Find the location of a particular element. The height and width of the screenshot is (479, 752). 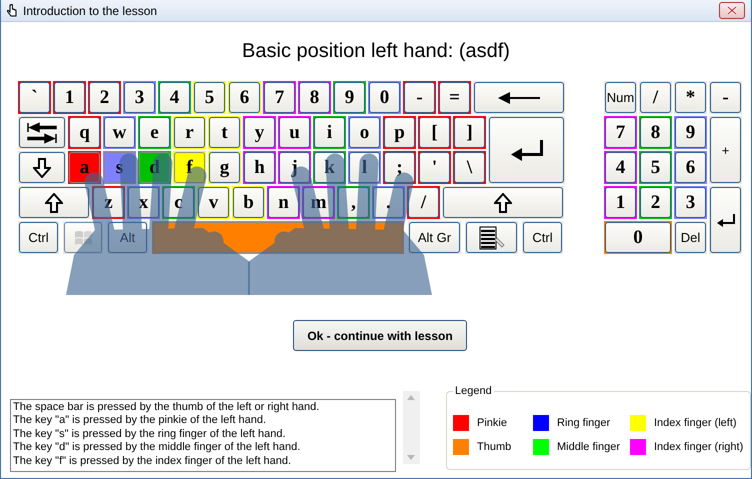

key: v is located at coordinates (213, 202).